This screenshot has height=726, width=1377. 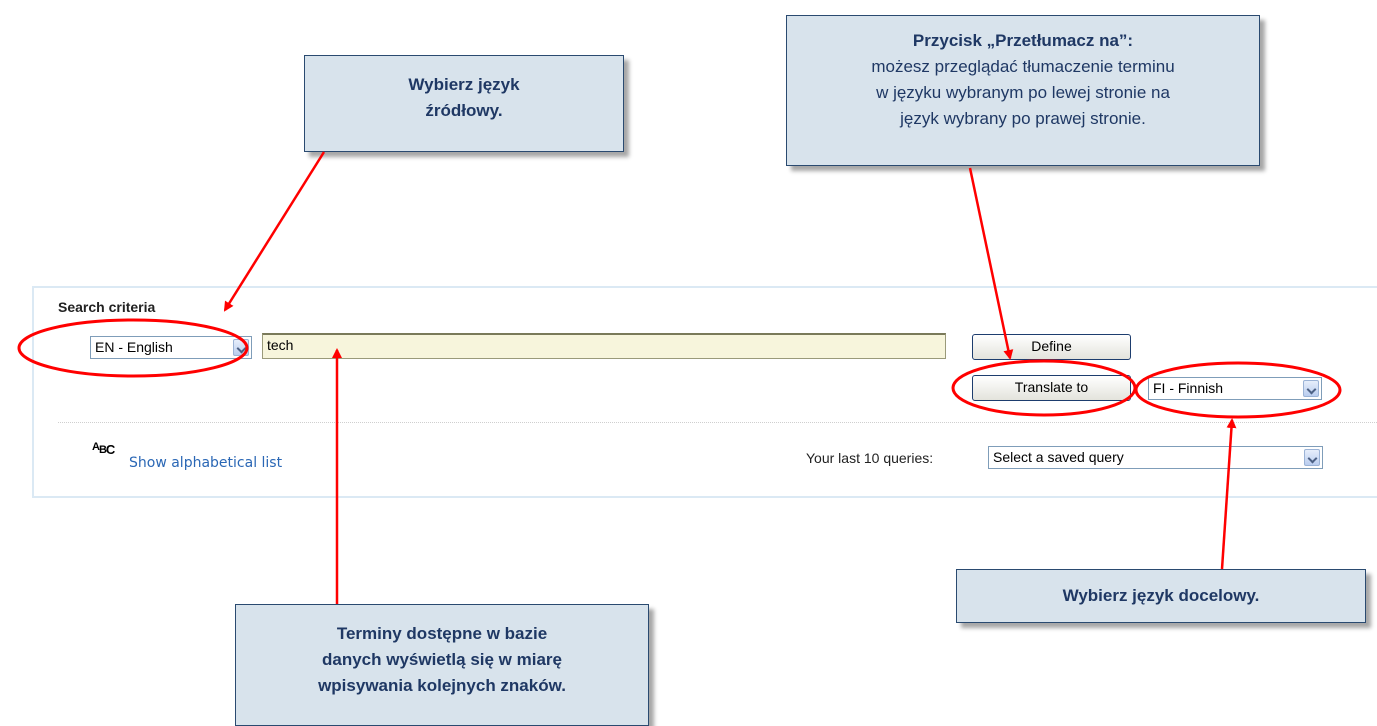 I want to click on saved-query-select: Select a saved query, so click(x=1155, y=457).